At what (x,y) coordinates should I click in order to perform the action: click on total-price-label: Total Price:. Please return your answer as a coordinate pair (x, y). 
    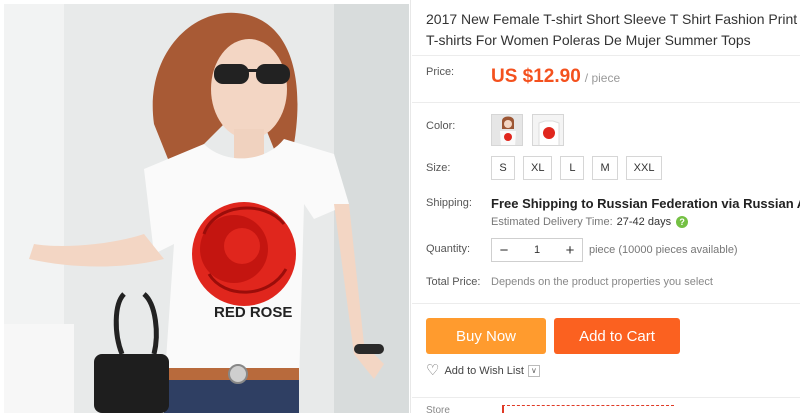
    Looking at the image, I should click on (453, 282).